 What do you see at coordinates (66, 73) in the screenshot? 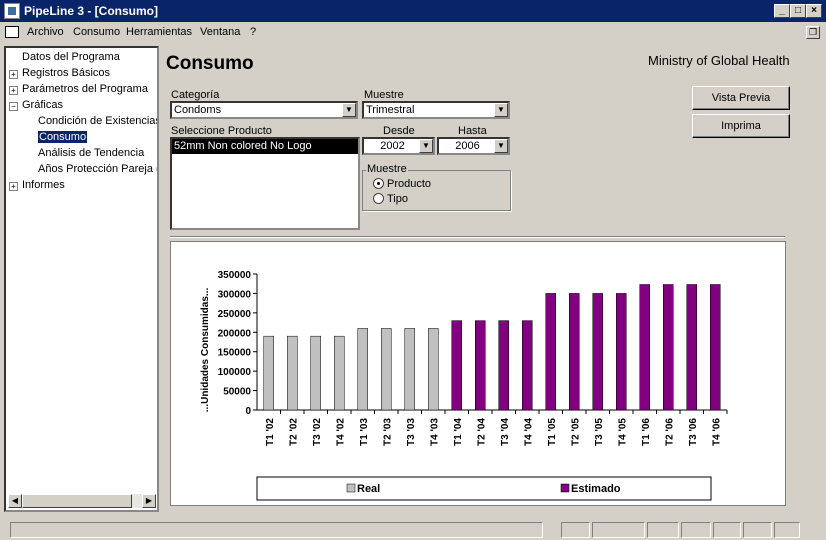
I see `tree-item-registros-basicos: Registros Básicos` at bounding box center [66, 73].